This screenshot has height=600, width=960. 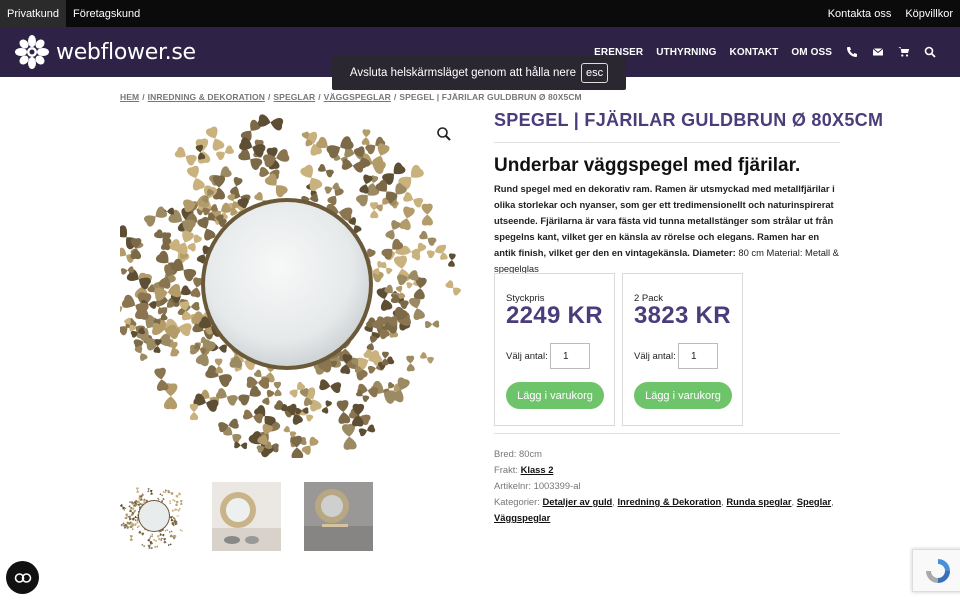 I want to click on envelope-icon, so click(x=878, y=52).